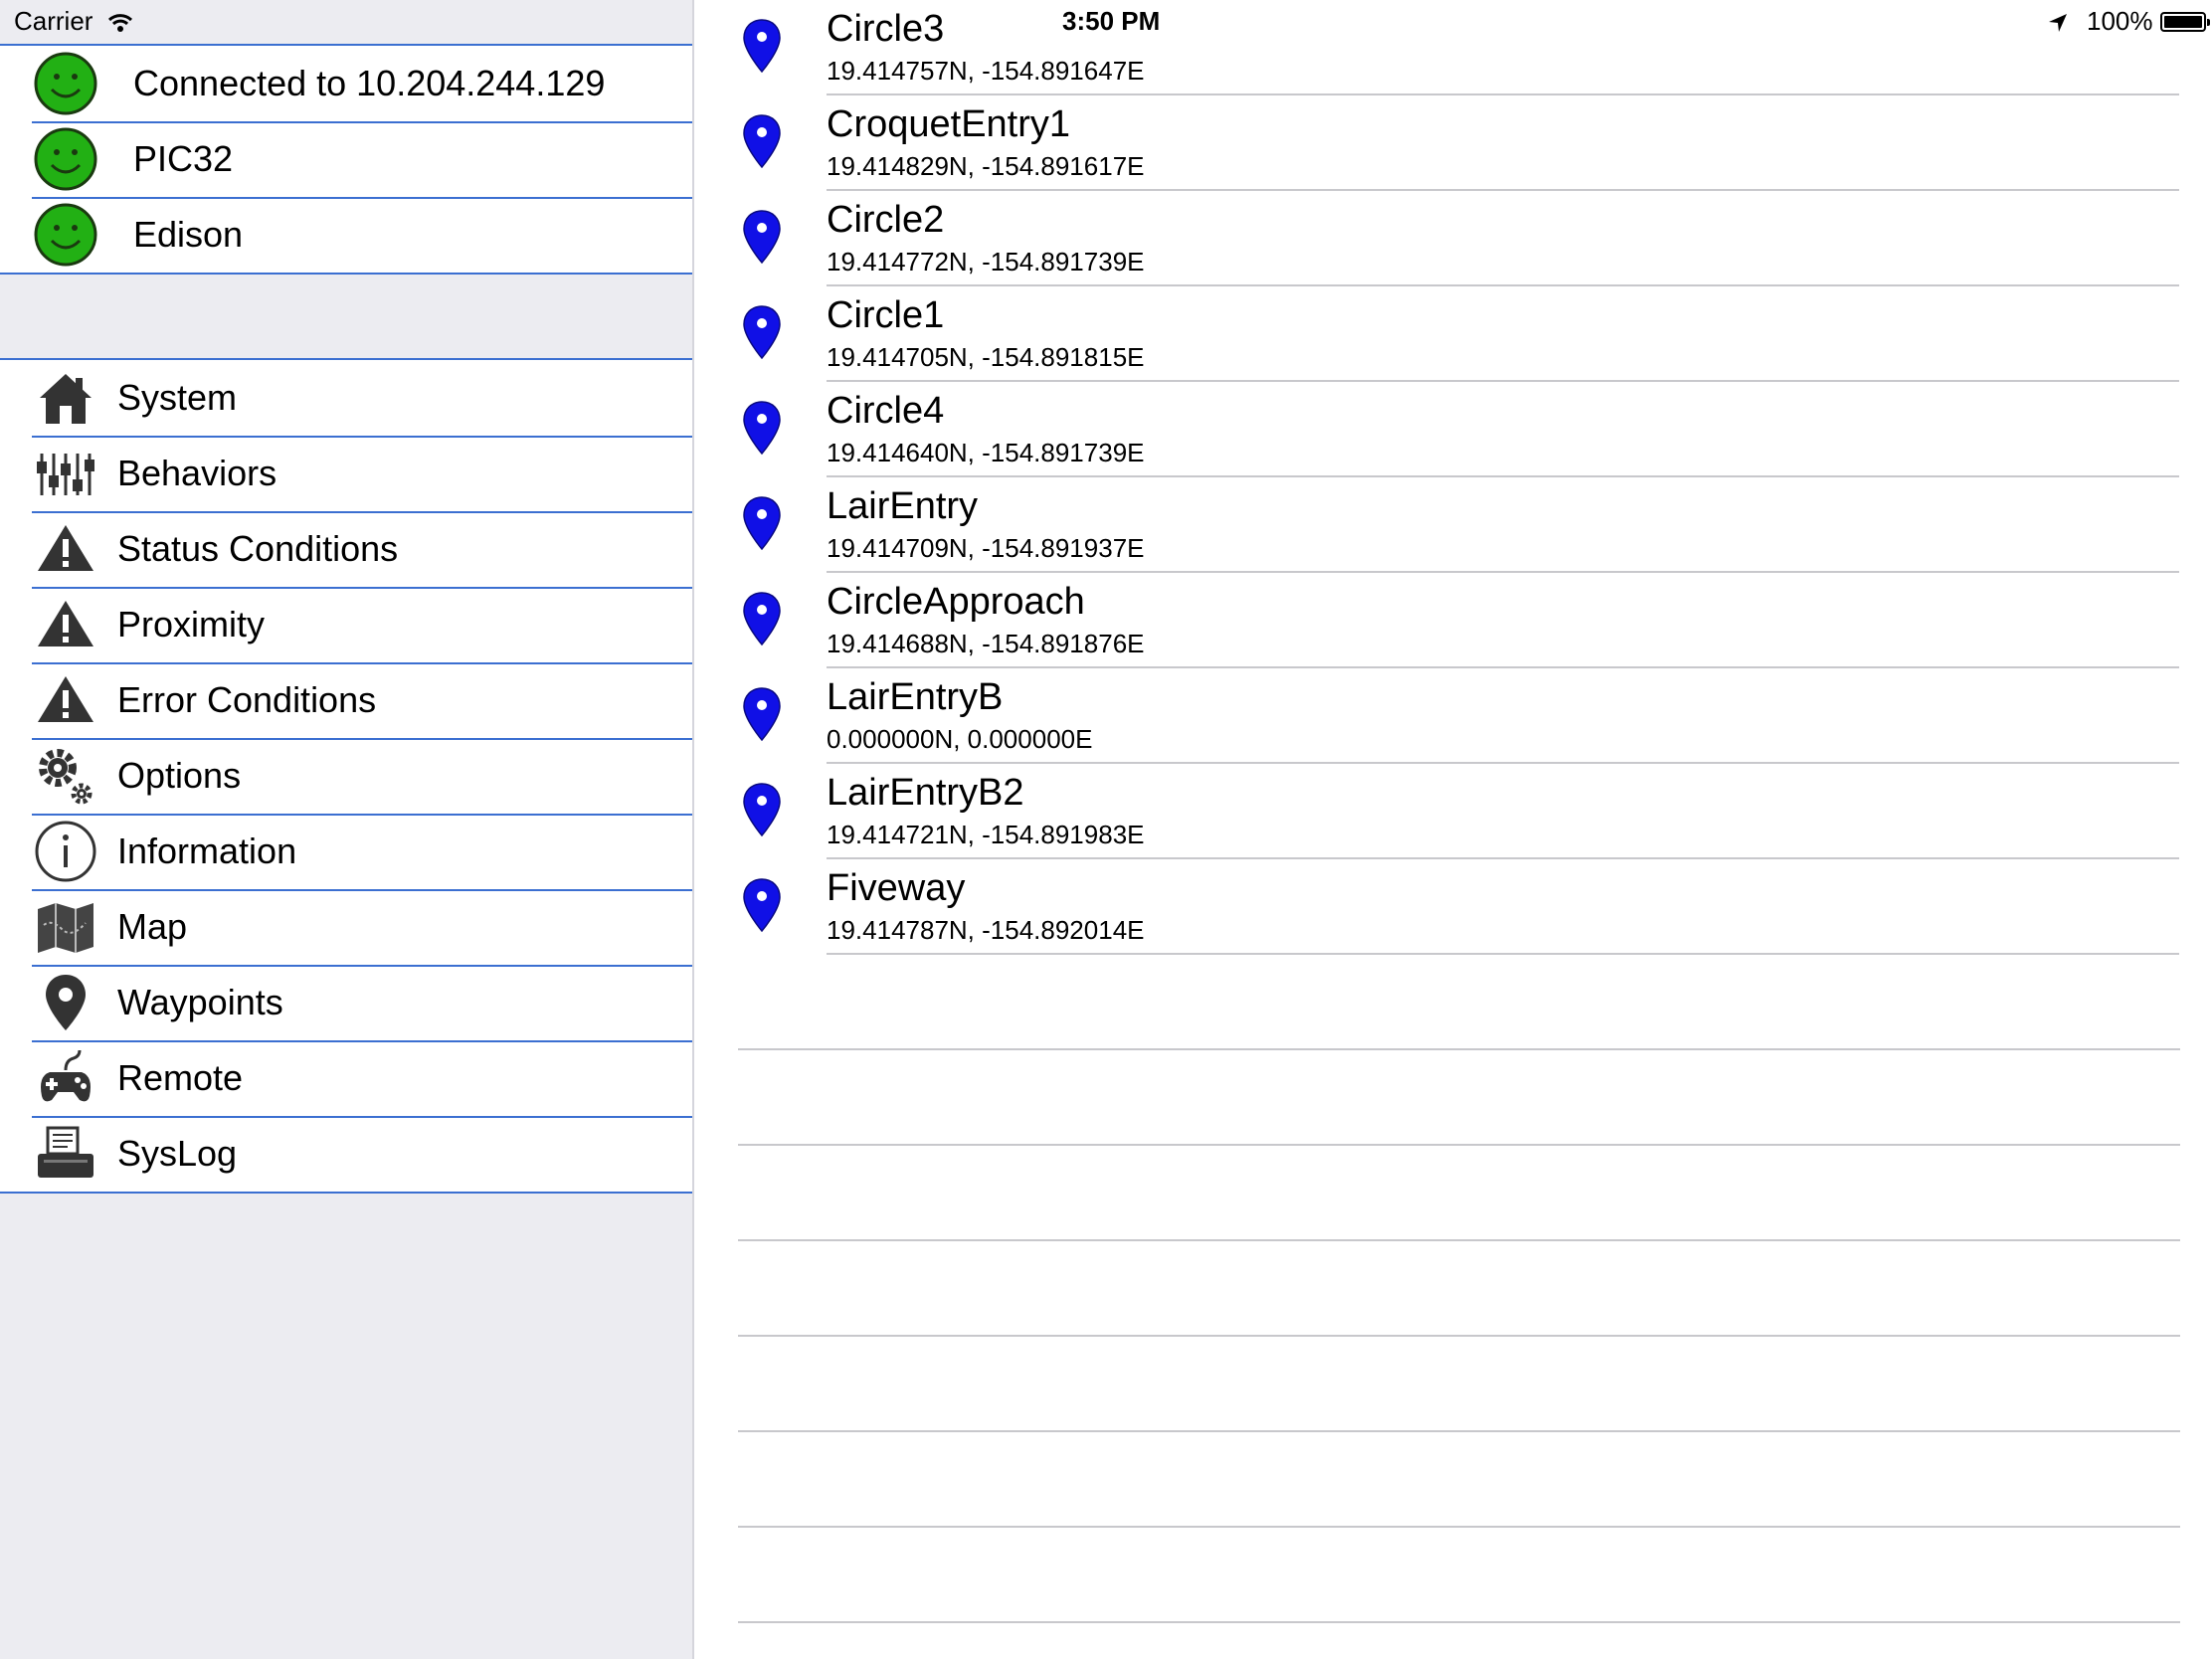 This screenshot has height=1659, width=2212. Describe the element at coordinates (1453, 143) in the screenshot. I see `waypoint-row: CroquetEntry1 19.414829N, -154.891617E` at that location.